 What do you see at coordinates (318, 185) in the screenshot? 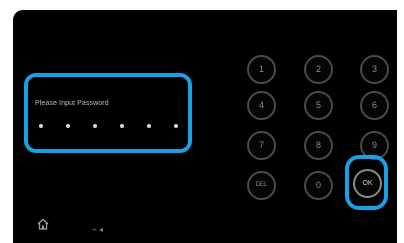
I see `keypad-key-0: 0` at bounding box center [318, 185].